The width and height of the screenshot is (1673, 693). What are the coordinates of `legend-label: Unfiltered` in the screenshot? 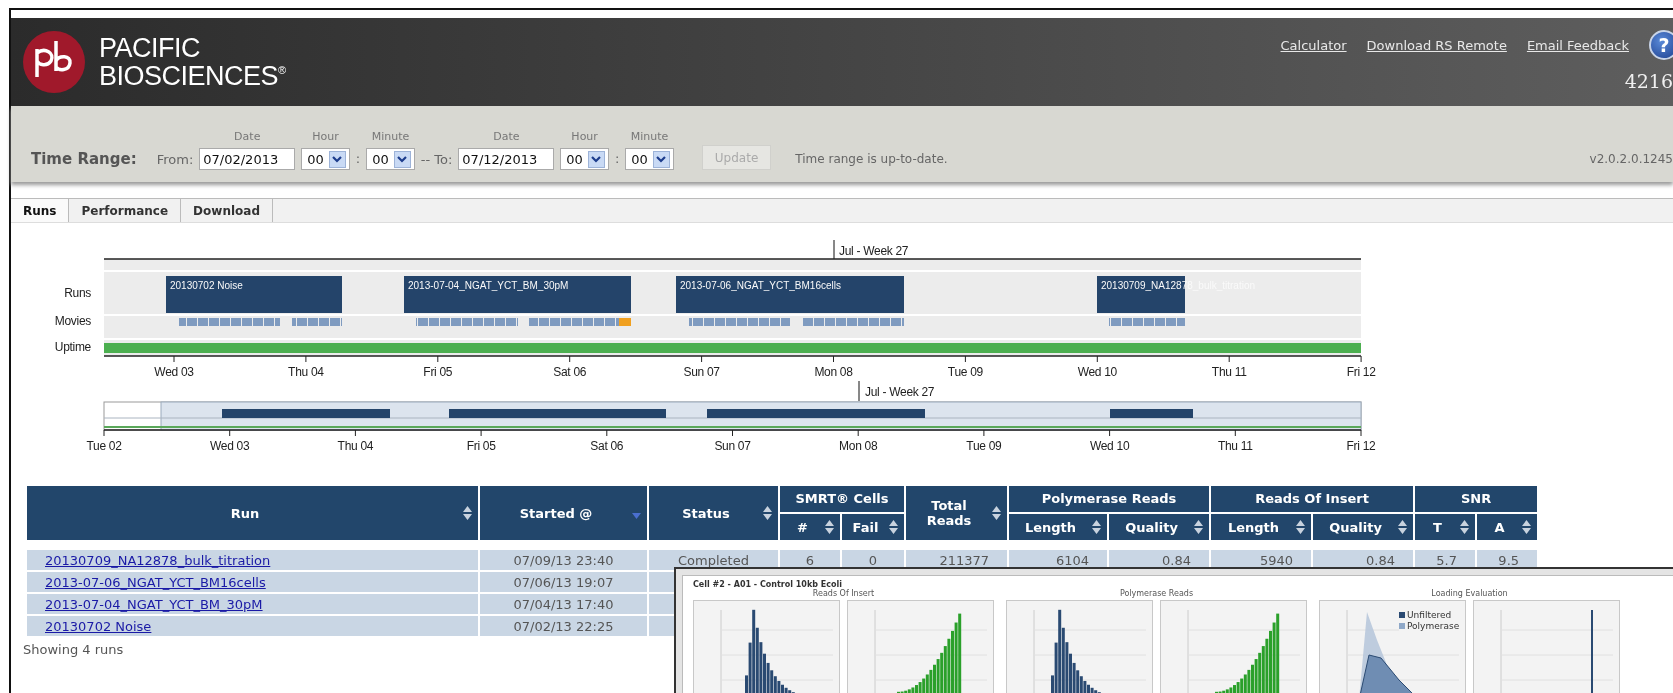 It's located at (1429, 615).